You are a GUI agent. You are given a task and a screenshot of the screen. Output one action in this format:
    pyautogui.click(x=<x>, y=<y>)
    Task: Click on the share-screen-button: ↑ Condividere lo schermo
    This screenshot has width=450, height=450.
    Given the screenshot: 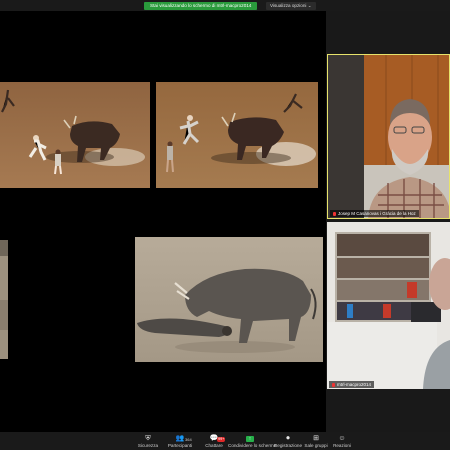 What is the action you would take?
    pyautogui.click(x=252, y=441)
    